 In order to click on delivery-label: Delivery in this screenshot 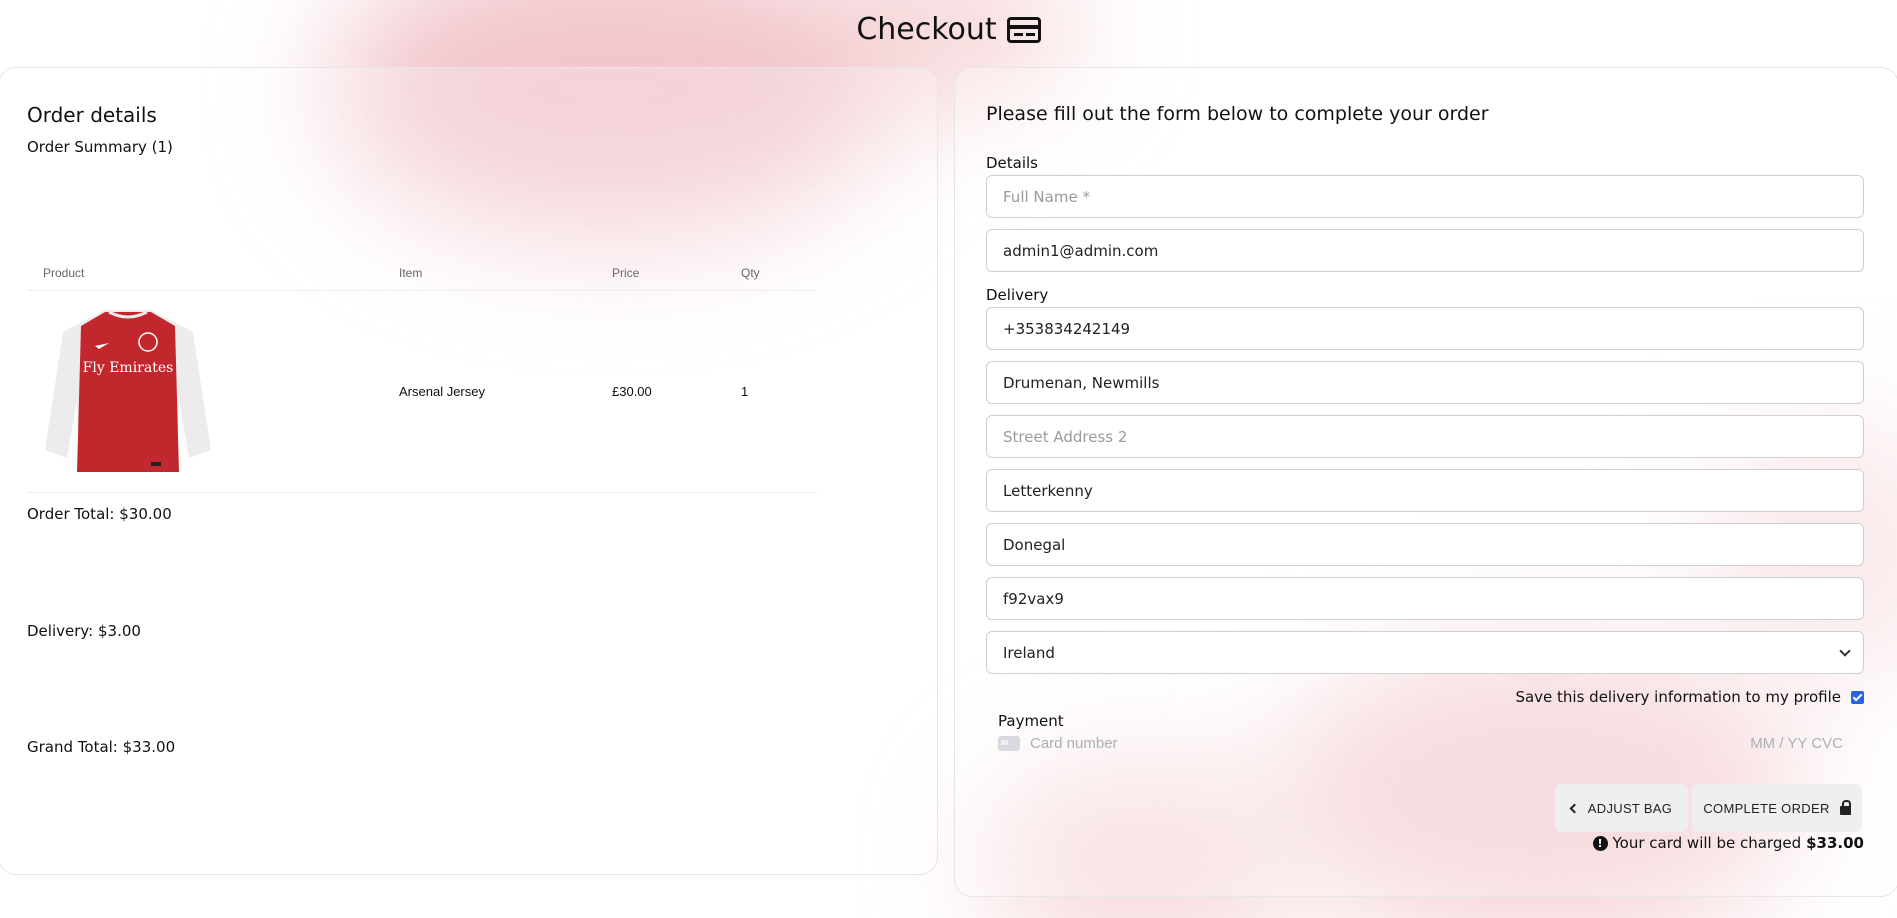, I will do `click(1017, 295)`.